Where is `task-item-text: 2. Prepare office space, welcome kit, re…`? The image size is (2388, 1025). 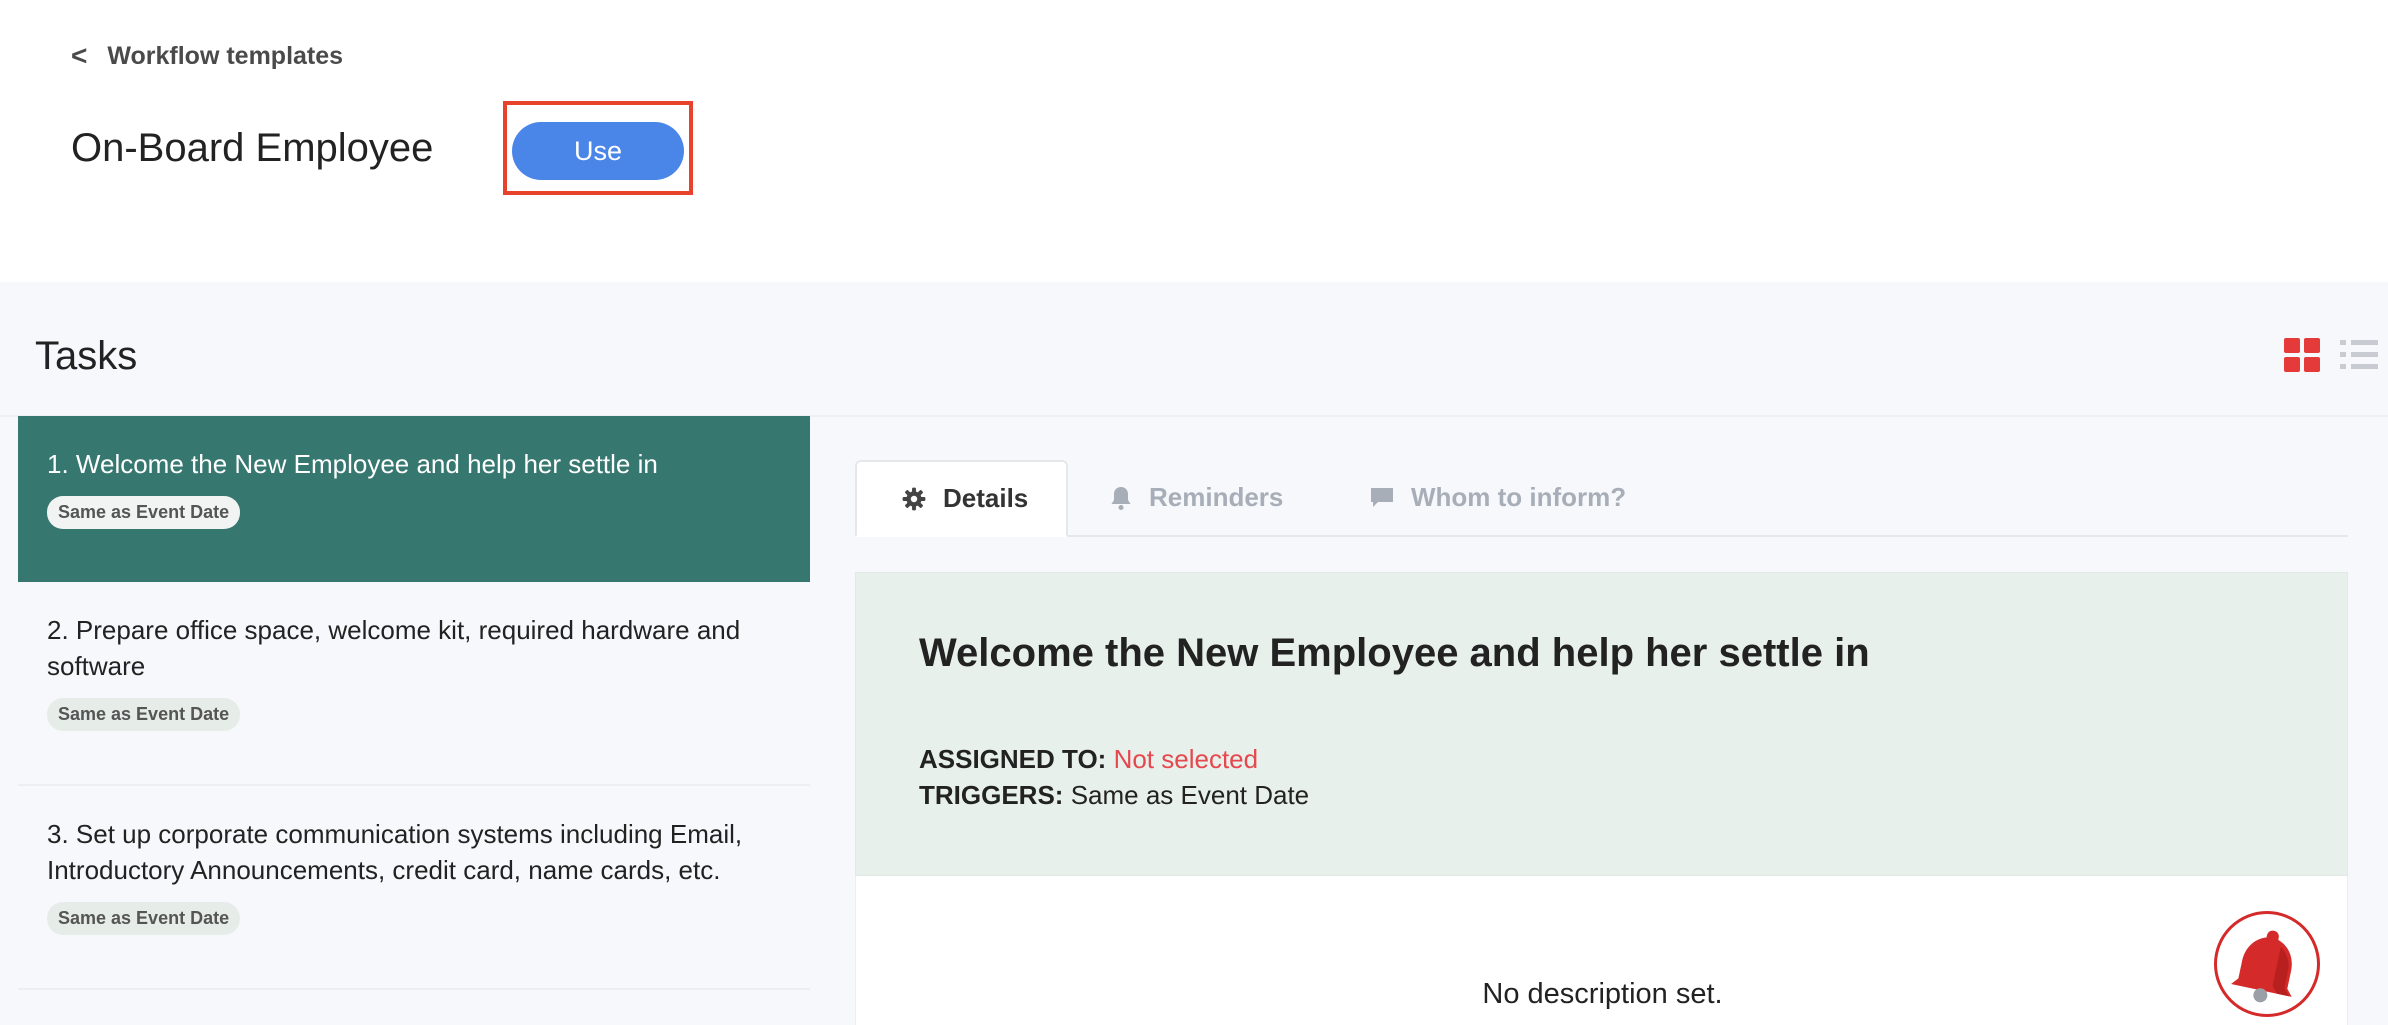
task-item-text: 2. Prepare office space, welcome kit, re… is located at coordinates (394, 648).